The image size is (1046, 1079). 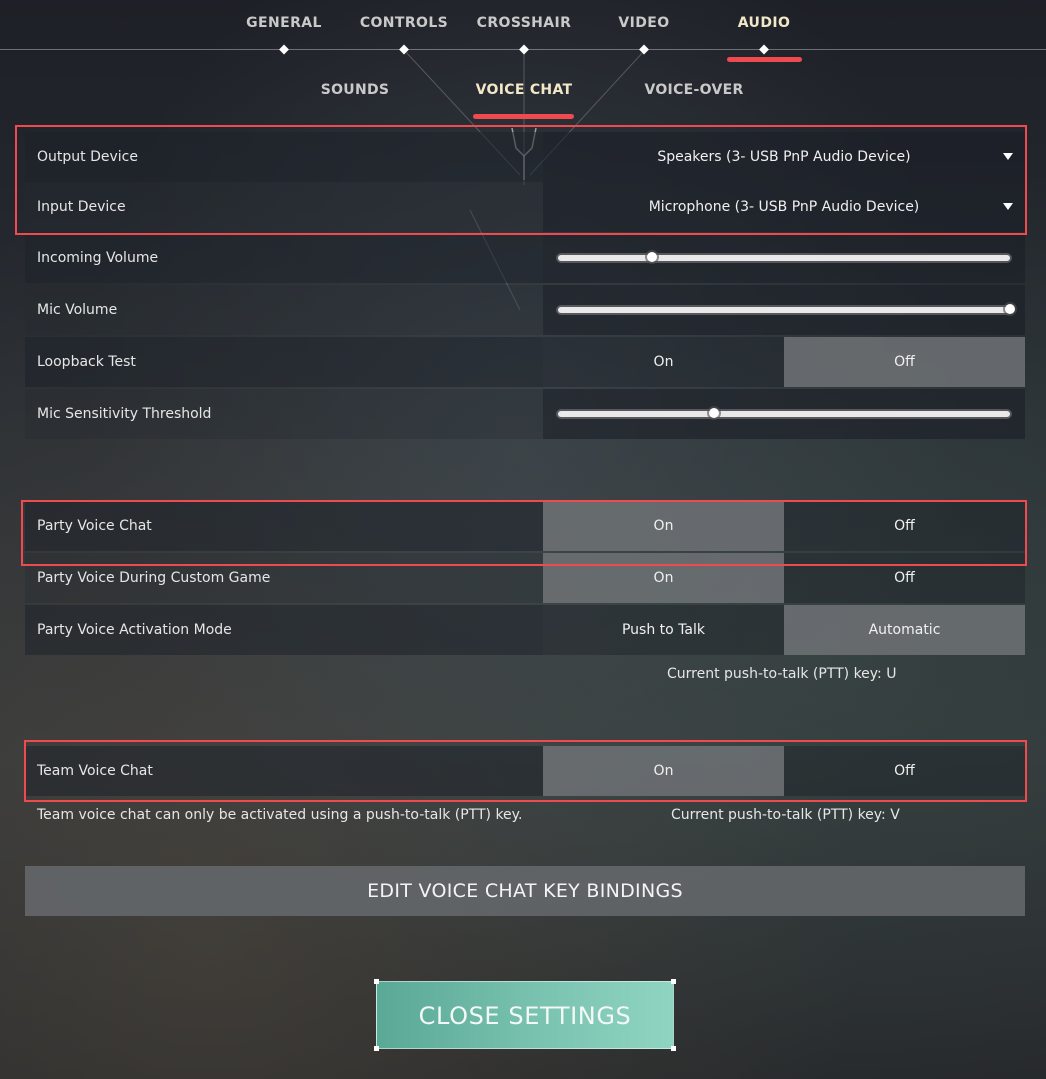 I want to click on input-device-value: Microphone (3- USB PnP Audio Device), so click(x=784, y=207).